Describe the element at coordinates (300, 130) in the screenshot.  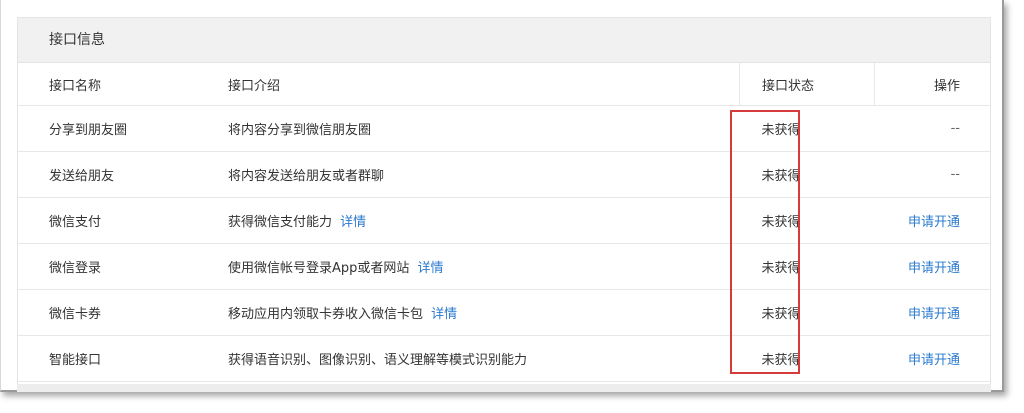
I see `interface-desc: 将内容分享到微信朋友圈` at that location.